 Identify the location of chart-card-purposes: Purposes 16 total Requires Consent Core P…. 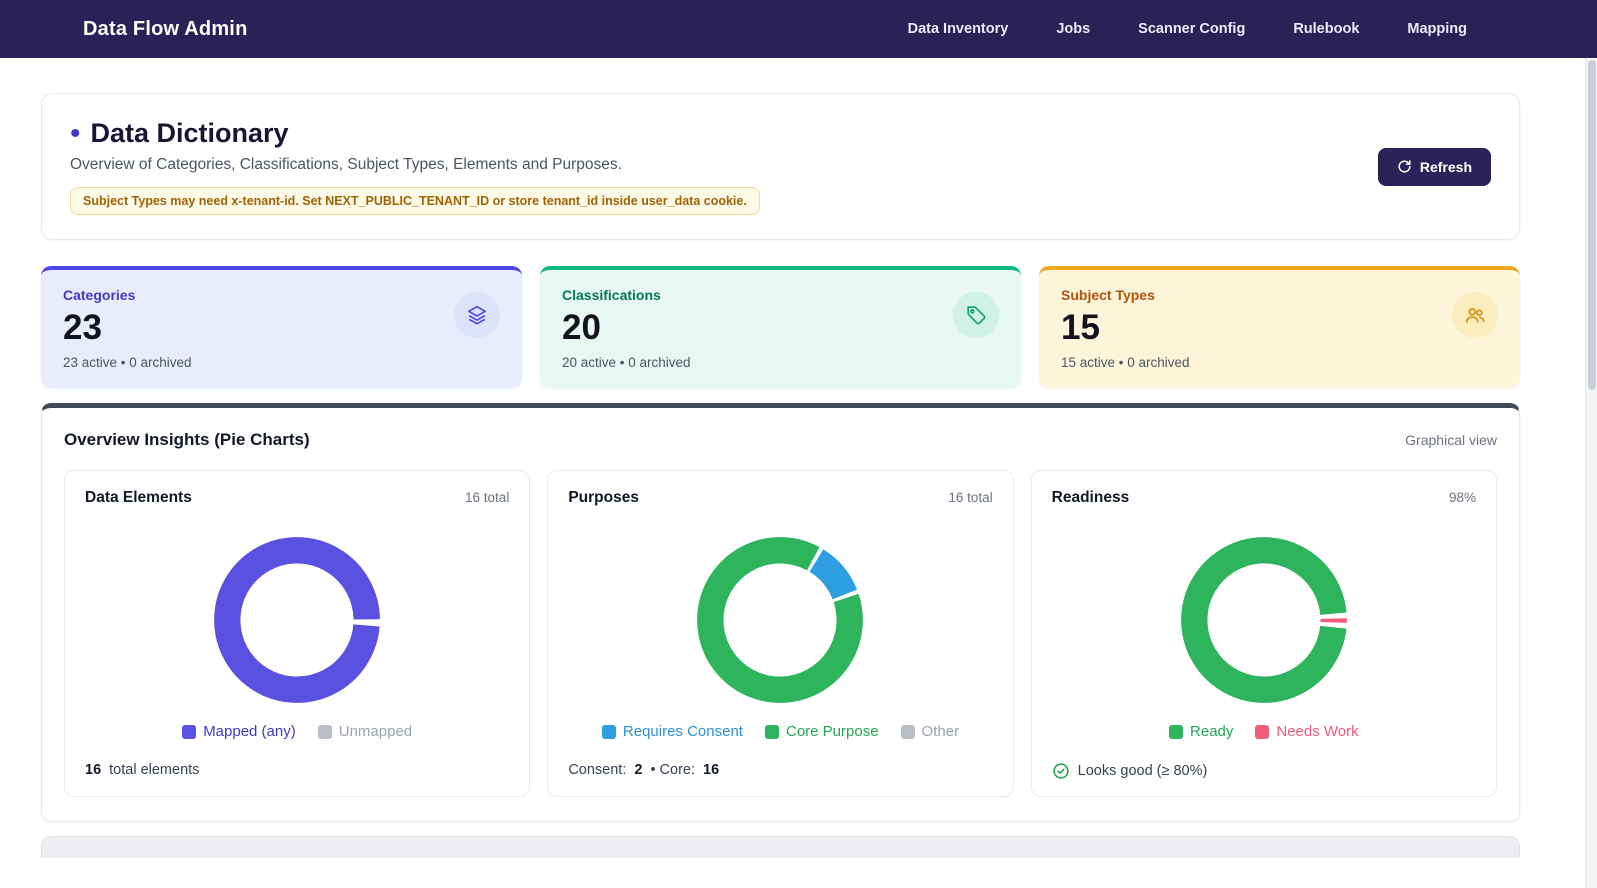
(780, 633).